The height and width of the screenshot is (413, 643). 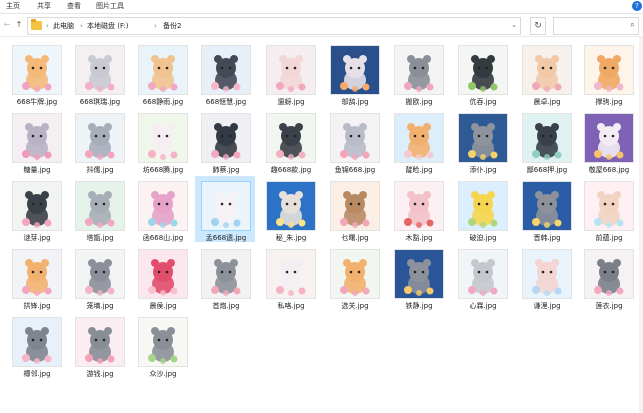 I want to click on file-name: 晨侯.jpg, so click(x=163, y=306).